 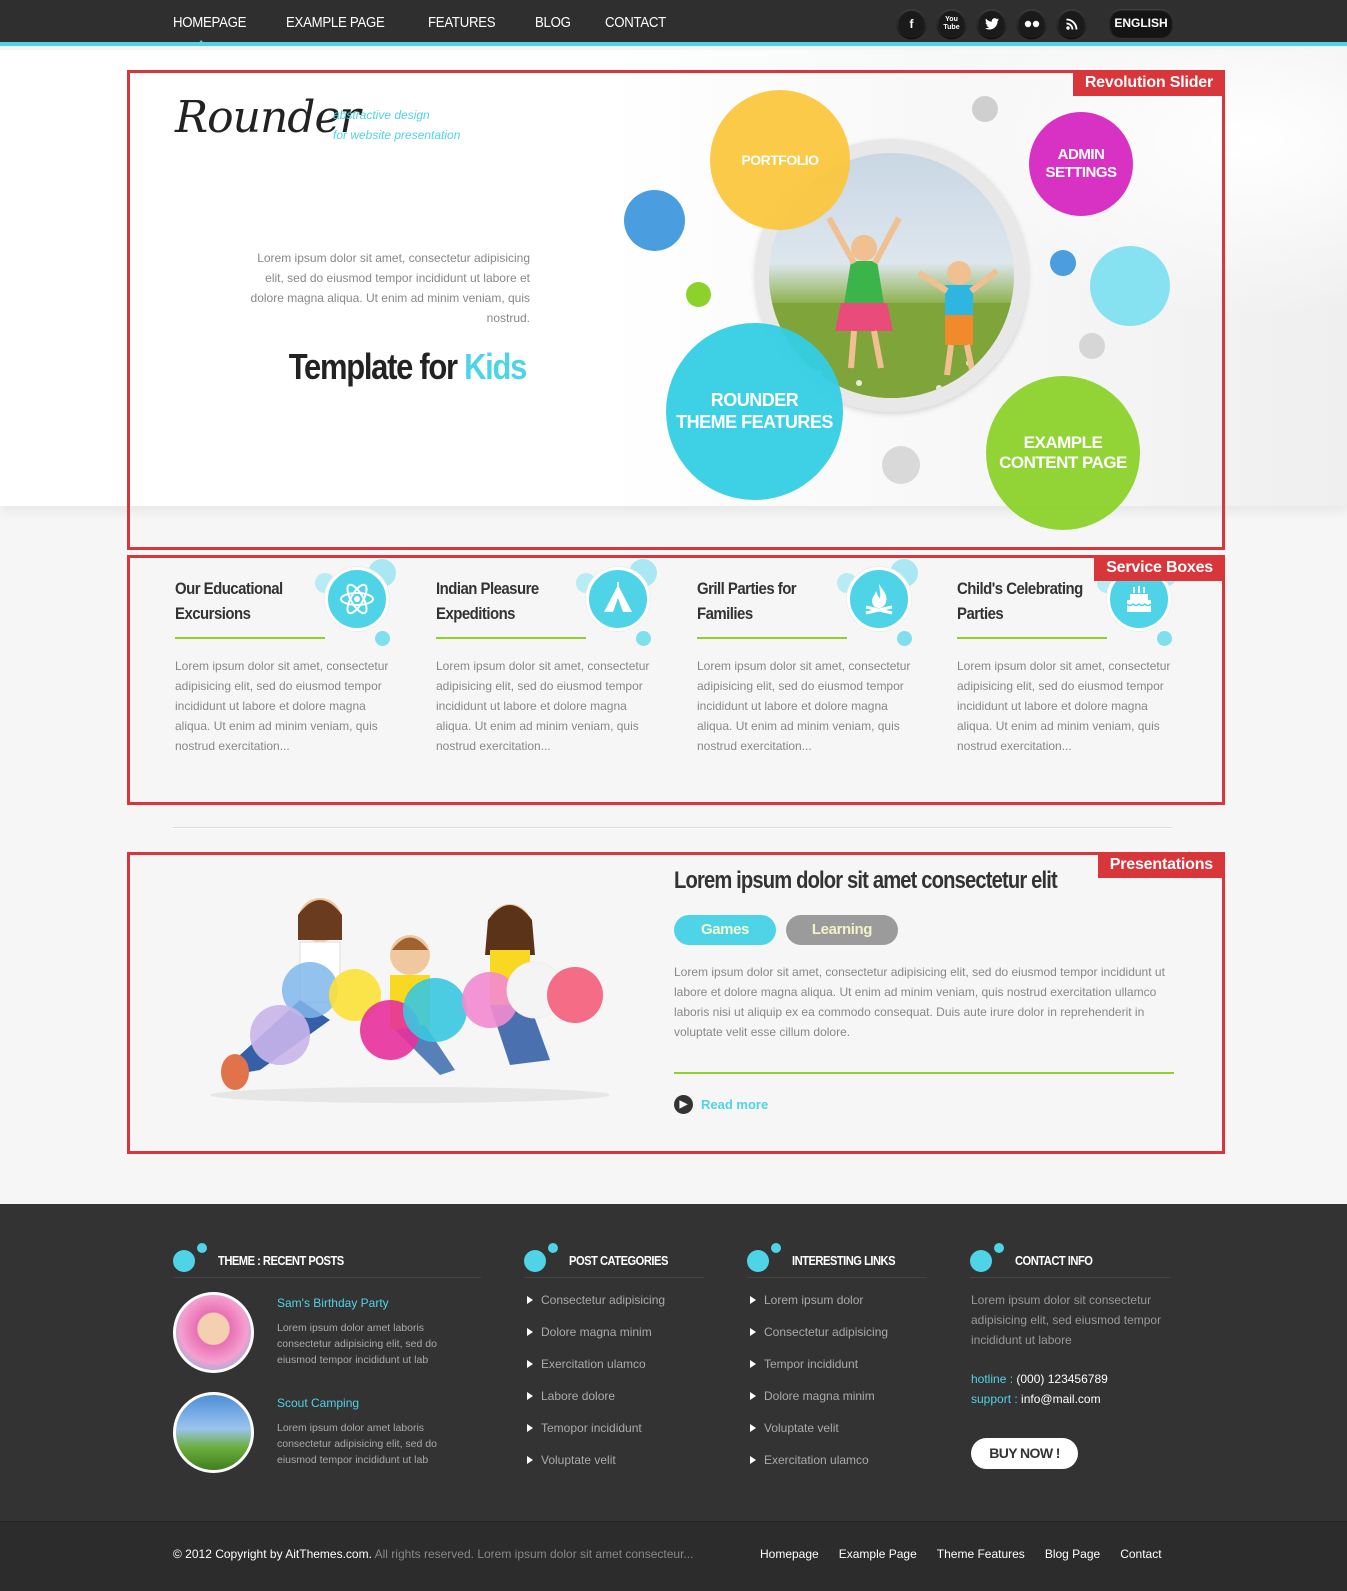 I want to click on link-item: Lorem ipsum dolor, so click(x=818, y=1306).